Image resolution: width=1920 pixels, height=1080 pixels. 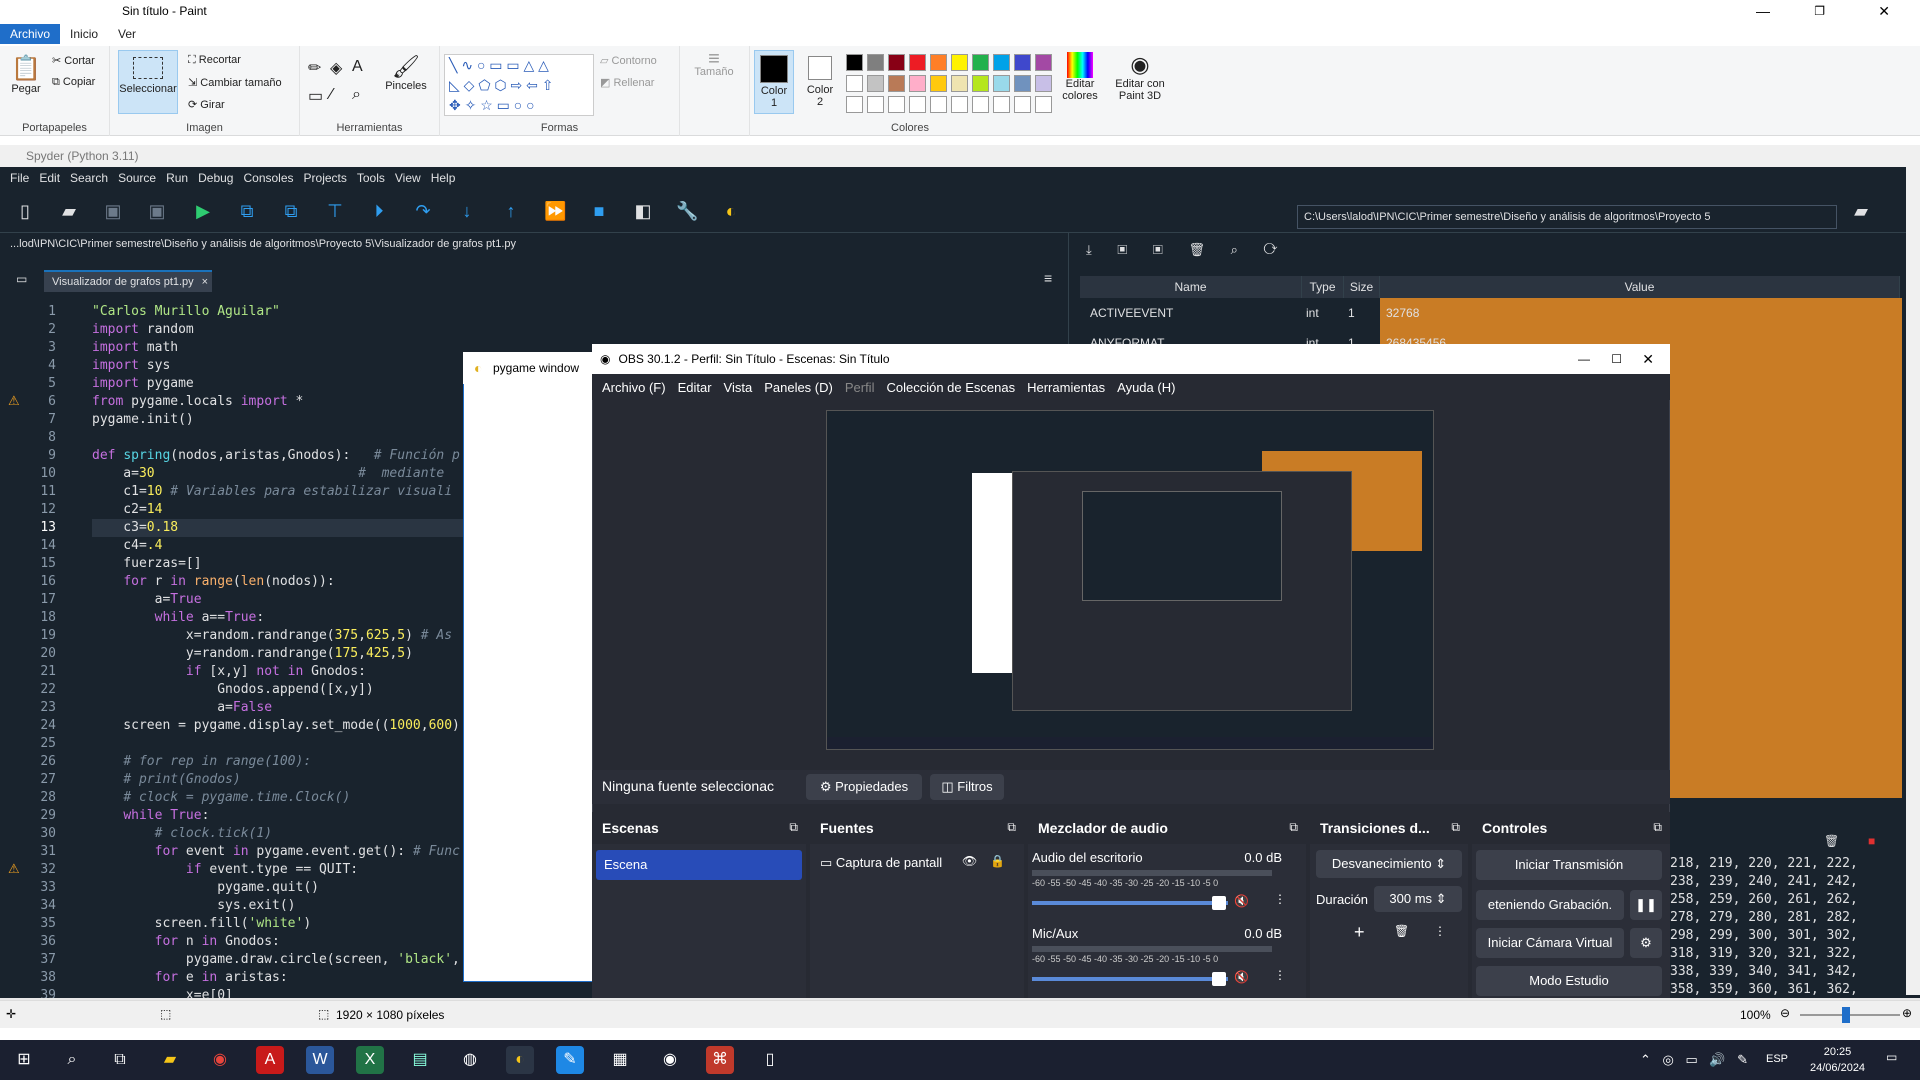 What do you see at coordinates (1146, 387) in the screenshot?
I see `menu-item: Ayuda (H)` at bounding box center [1146, 387].